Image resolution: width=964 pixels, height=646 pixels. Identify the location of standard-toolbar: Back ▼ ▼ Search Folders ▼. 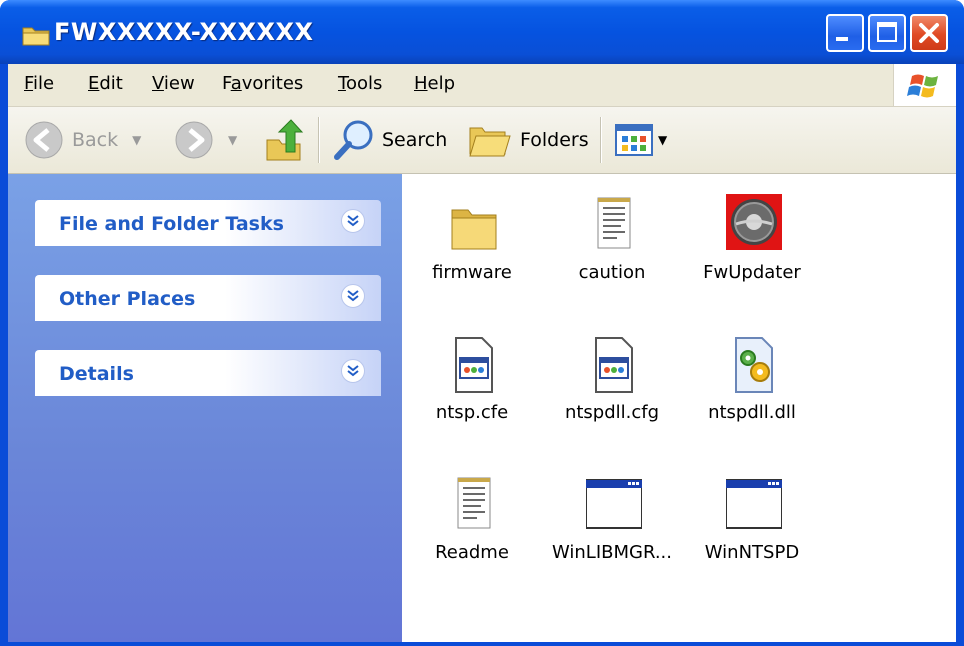
(482, 140).